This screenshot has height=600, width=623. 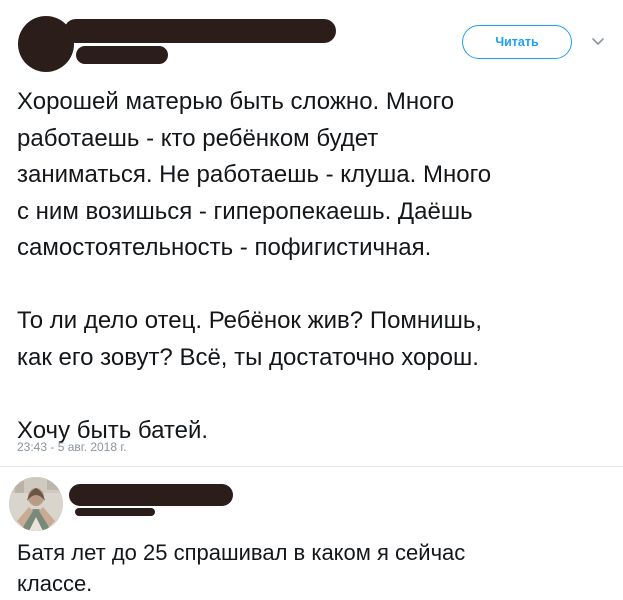 What do you see at coordinates (200, 31) in the screenshot?
I see `author-name-redacted` at bounding box center [200, 31].